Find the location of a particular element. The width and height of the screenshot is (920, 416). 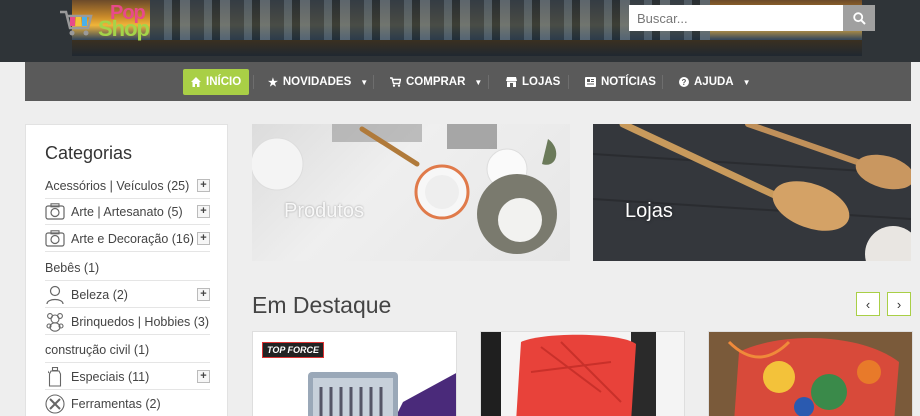

category-item: Ferramentas (2) is located at coordinates (127, 403).